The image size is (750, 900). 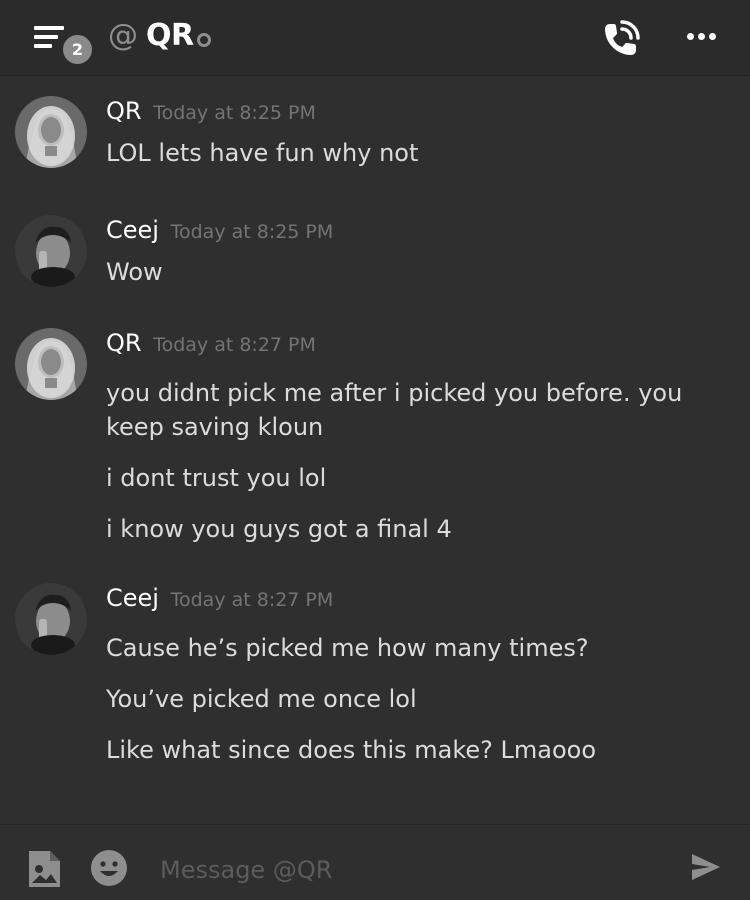 I want to click on message-composer, so click(x=375, y=862).